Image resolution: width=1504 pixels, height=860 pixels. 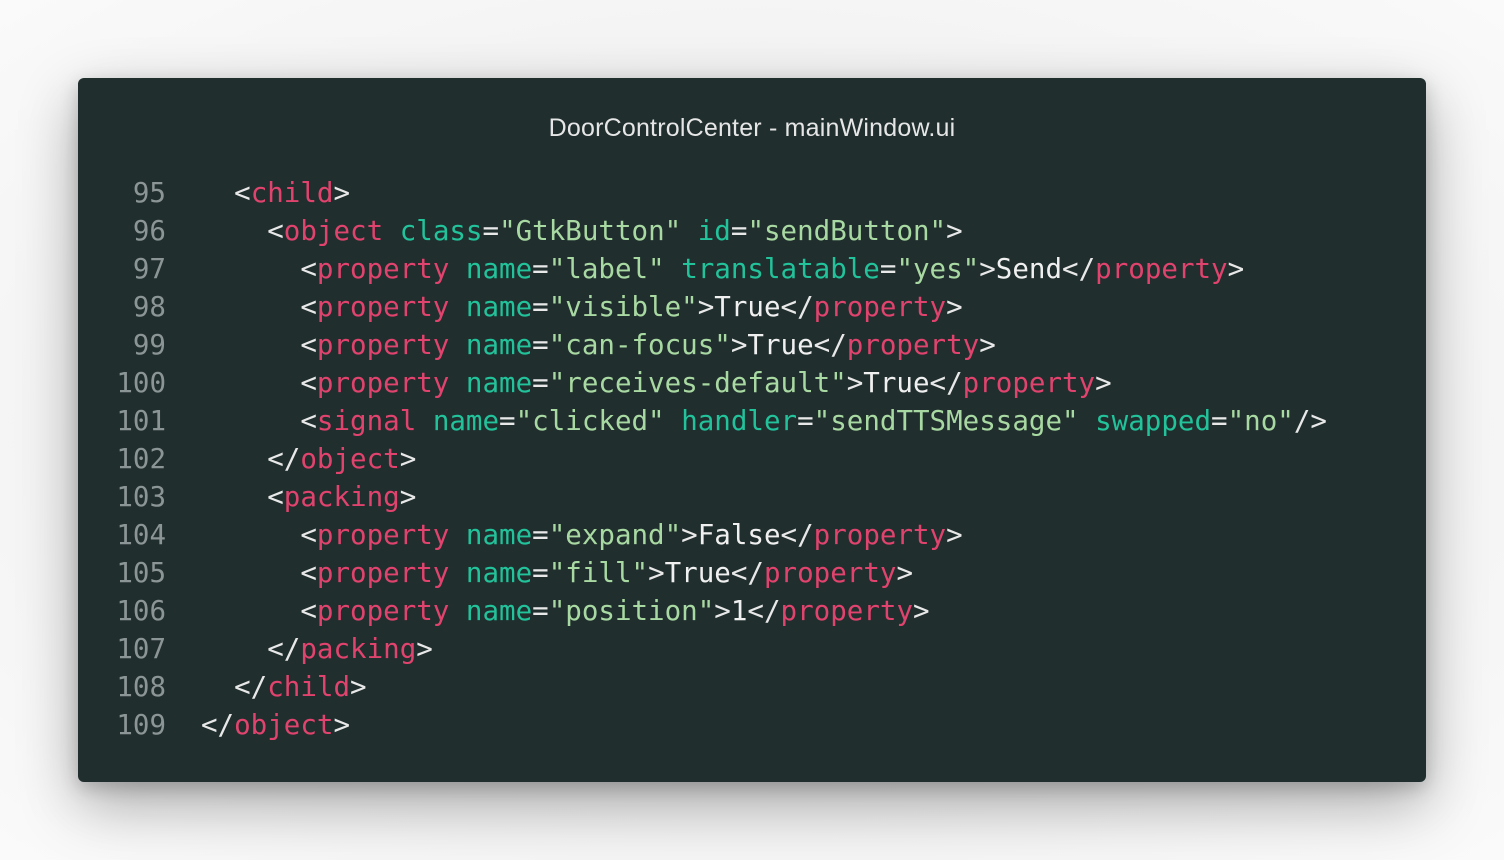 I want to click on attribute-value: "visible", so click(x=623, y=307).